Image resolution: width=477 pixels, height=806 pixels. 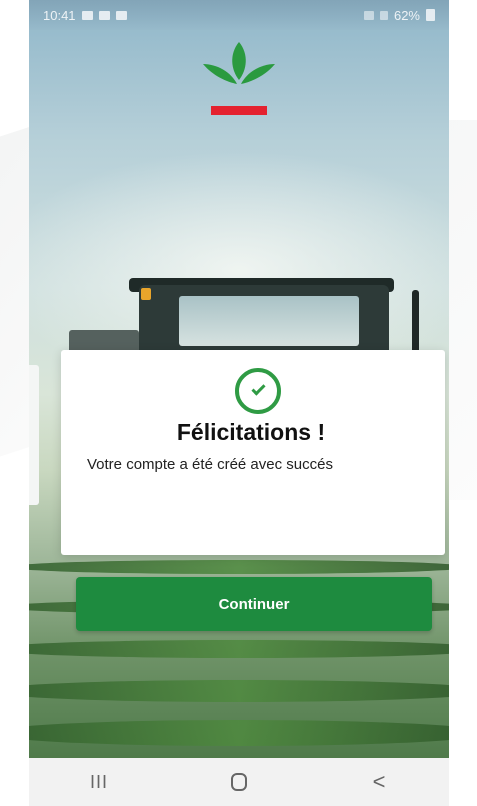 I want to click on tractor-light, so click(x=146, y=294).